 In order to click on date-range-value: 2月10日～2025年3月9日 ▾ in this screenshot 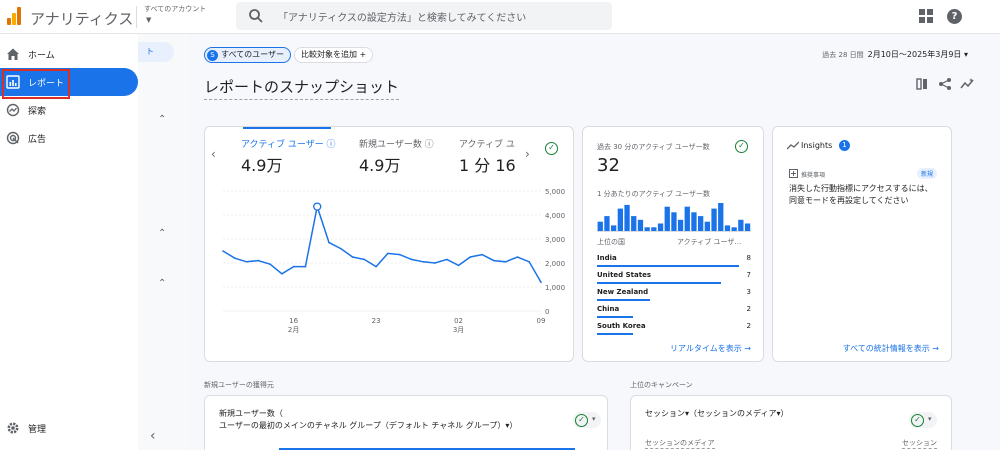, I will do `click(917, 54)`.